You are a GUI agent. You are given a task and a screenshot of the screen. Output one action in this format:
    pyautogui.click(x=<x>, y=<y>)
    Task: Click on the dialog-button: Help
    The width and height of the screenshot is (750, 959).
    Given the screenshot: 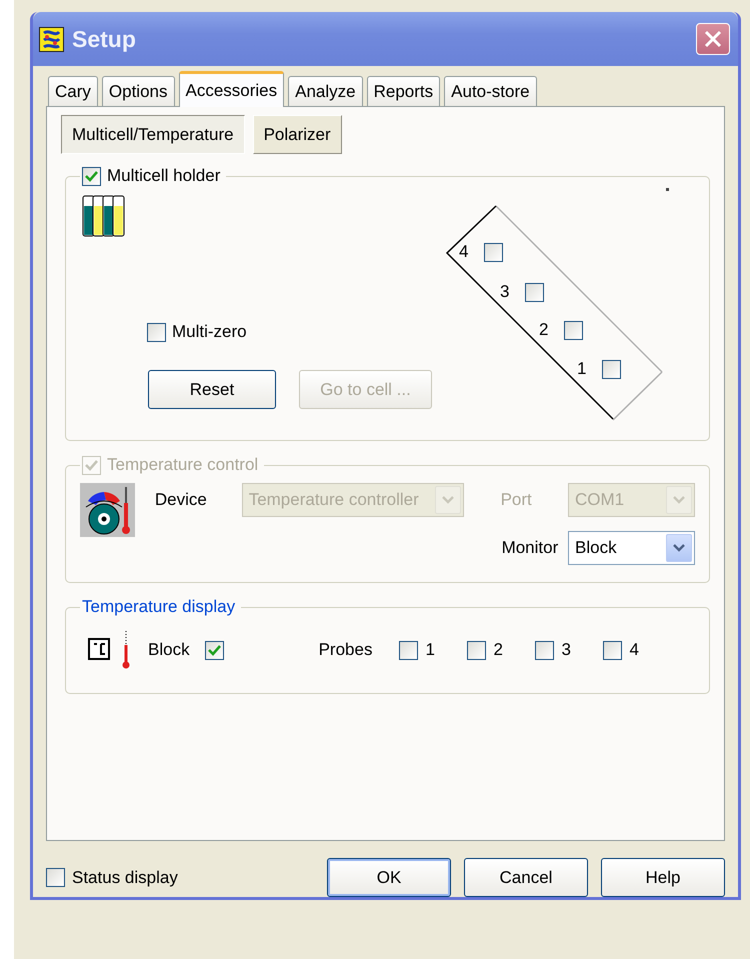 What is the action you would take?
    pyautogui.click(x=663, y=877)
    